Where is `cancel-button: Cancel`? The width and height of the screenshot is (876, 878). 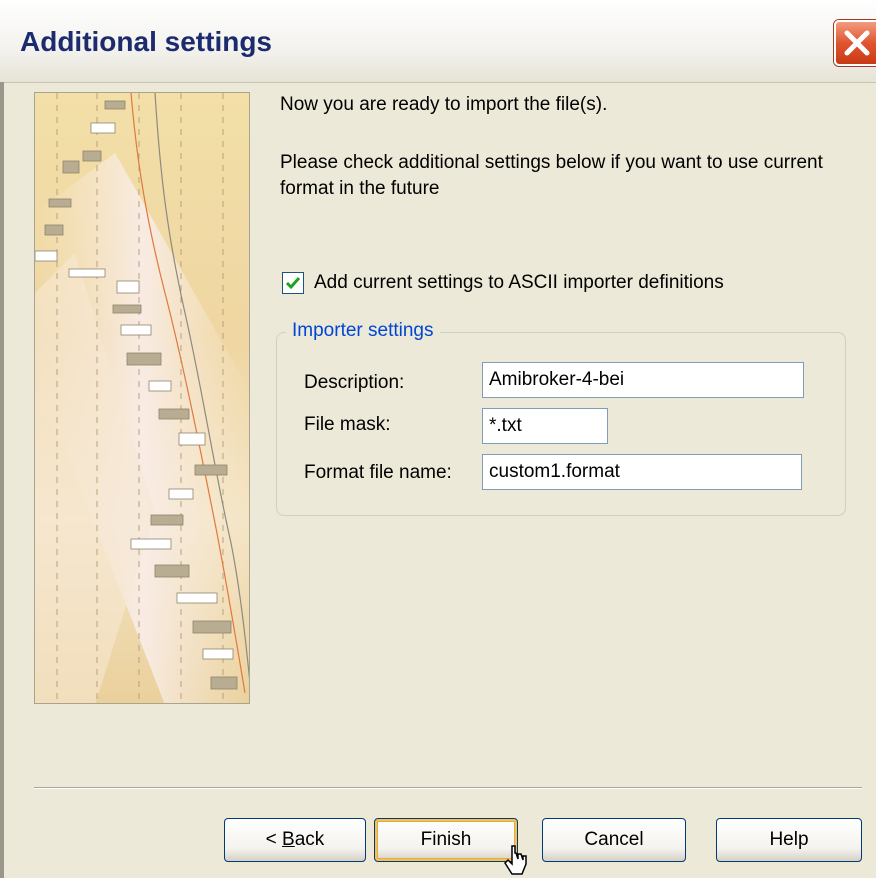
cancel-button: Cancel is located at coordinates (614, 840).